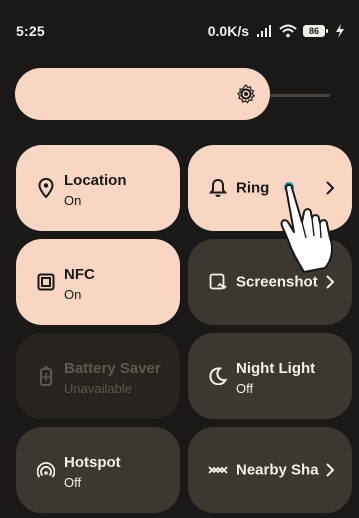  Describe the element at coordinates (179, 20) in the screenshot. I see `status-bar: 5:25 0.0K/s 86` at that location.